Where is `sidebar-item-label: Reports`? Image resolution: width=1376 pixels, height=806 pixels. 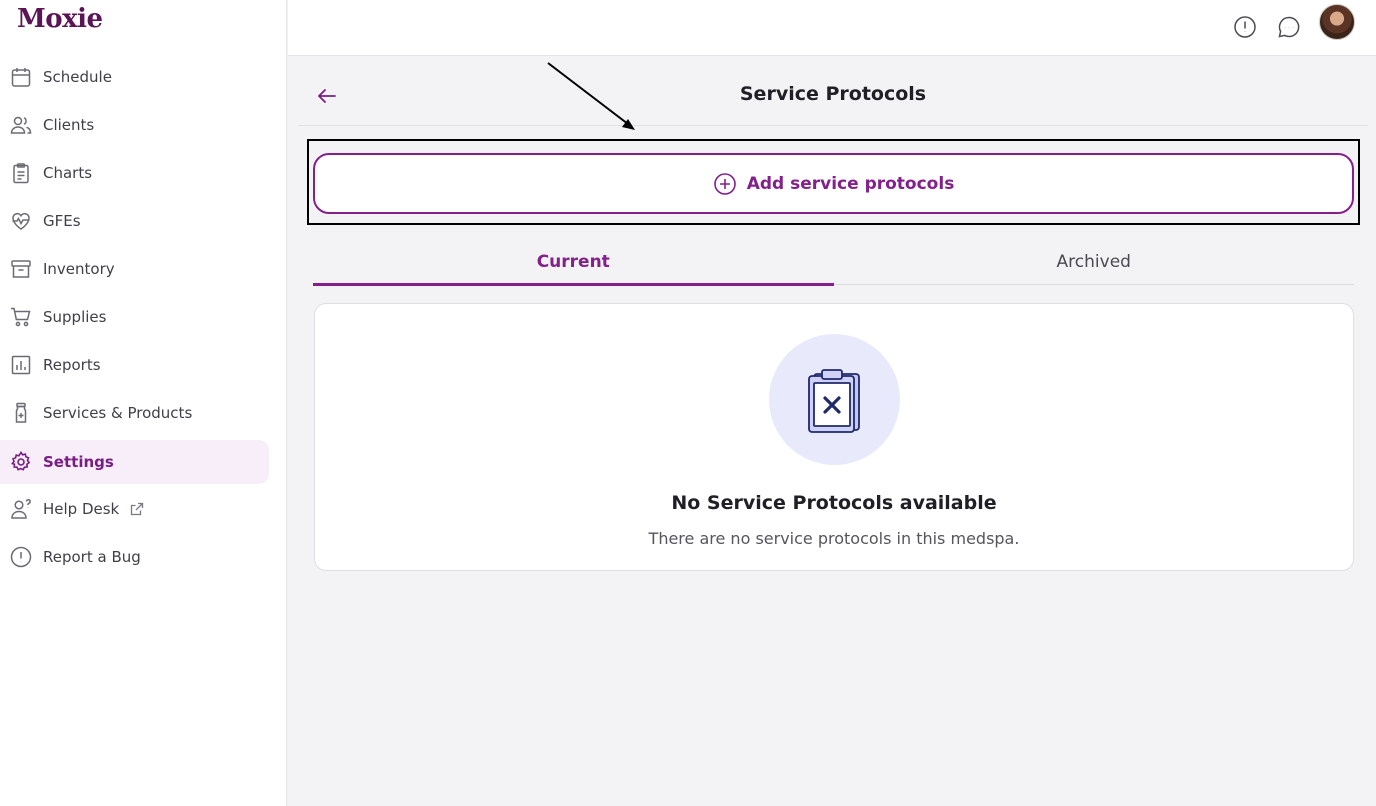 sidebar-item-label: Reports is located at coordinates (72, 365).